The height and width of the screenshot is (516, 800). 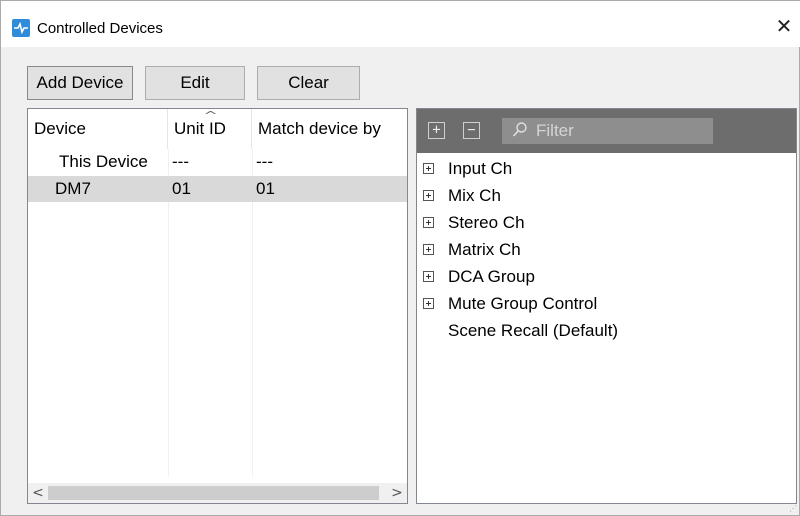 I want to click on tree-item-mute-group-control: Mute Group Control, so click(x=606, y=304).